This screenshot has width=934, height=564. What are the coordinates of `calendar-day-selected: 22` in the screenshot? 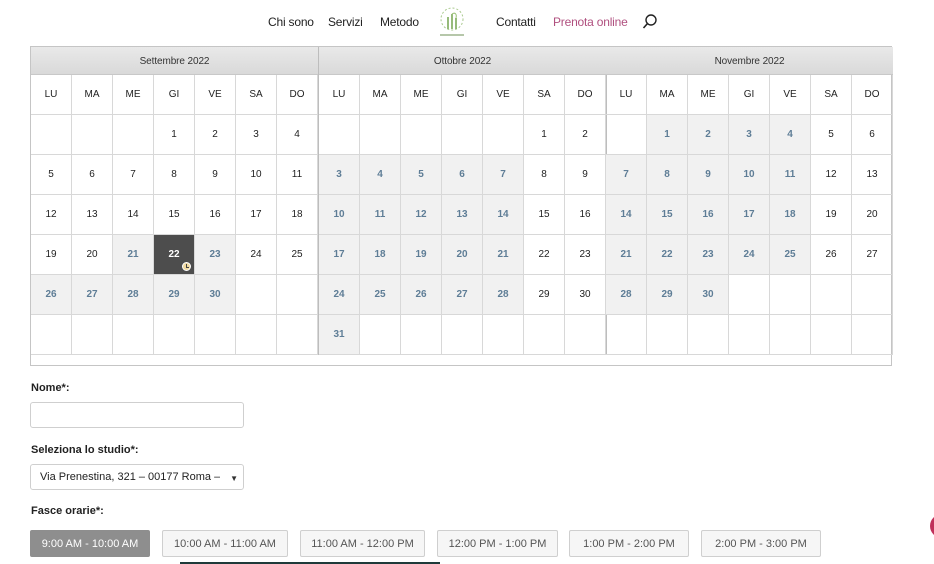 It's located at (174, 255).